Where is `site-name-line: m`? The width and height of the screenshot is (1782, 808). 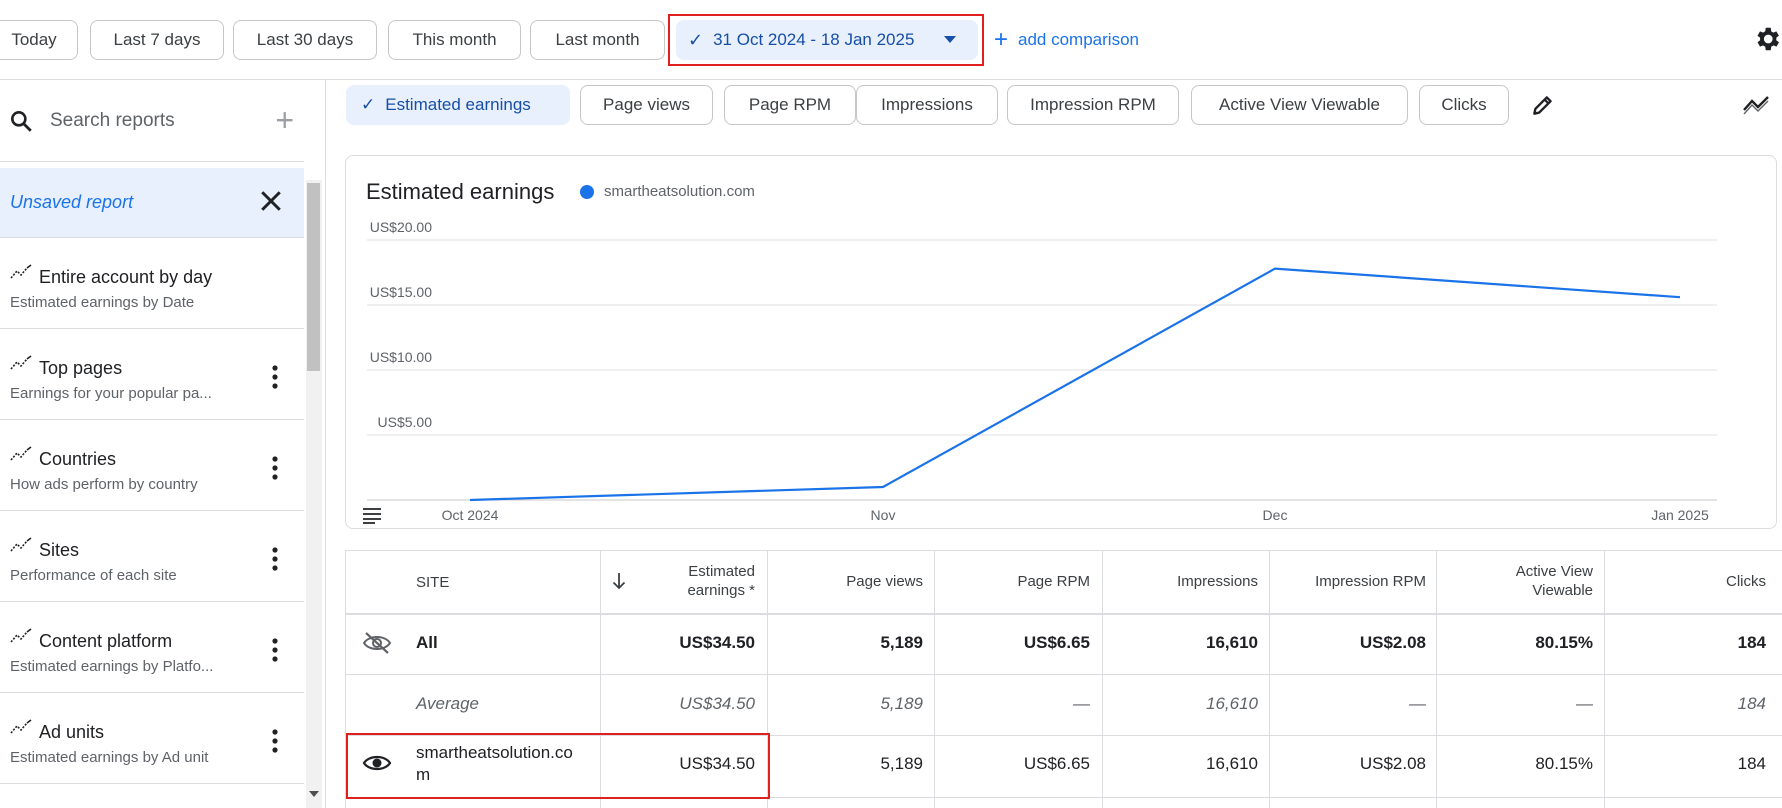
site-name-line: m is located at coordinates (423, 774).